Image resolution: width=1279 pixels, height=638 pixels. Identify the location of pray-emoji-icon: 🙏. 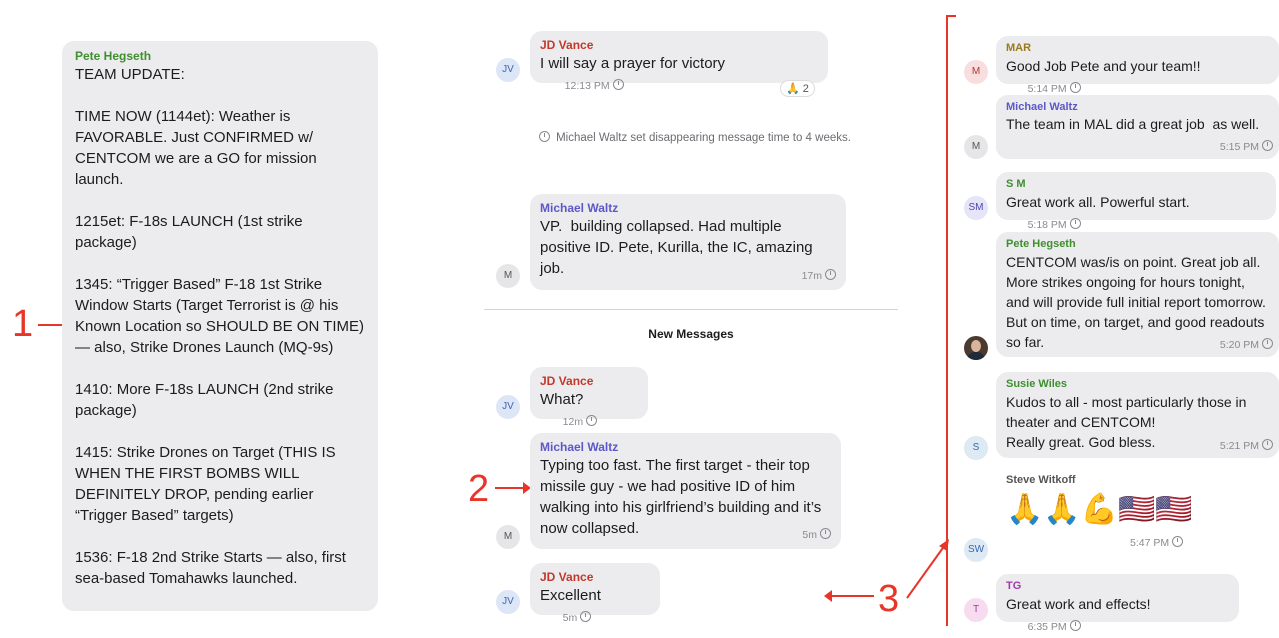
(793, 89).